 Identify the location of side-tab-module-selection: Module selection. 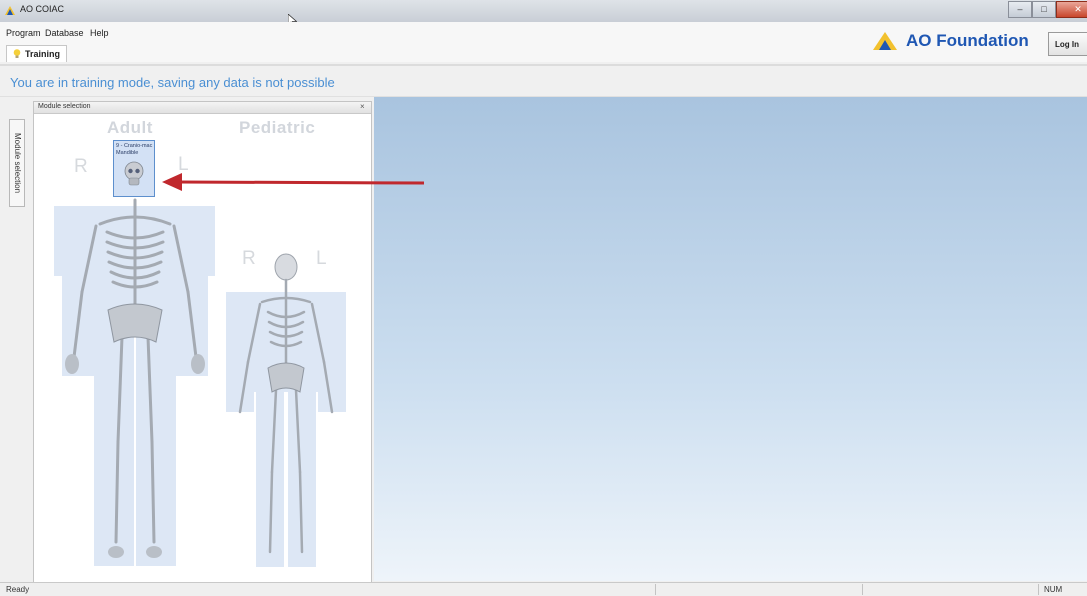
(17, 163).